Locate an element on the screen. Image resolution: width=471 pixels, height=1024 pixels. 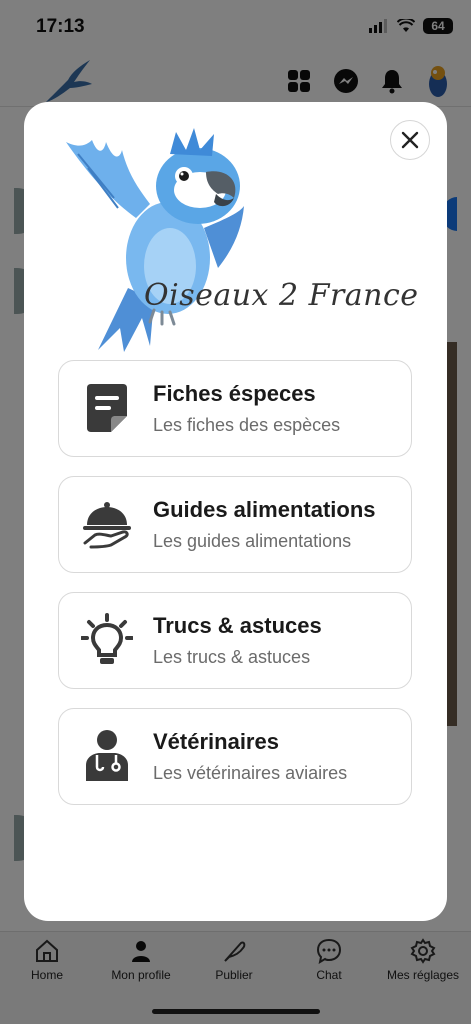
menu-item-subtitle: Les fiches des espèces is located at coordinates (247, 425).